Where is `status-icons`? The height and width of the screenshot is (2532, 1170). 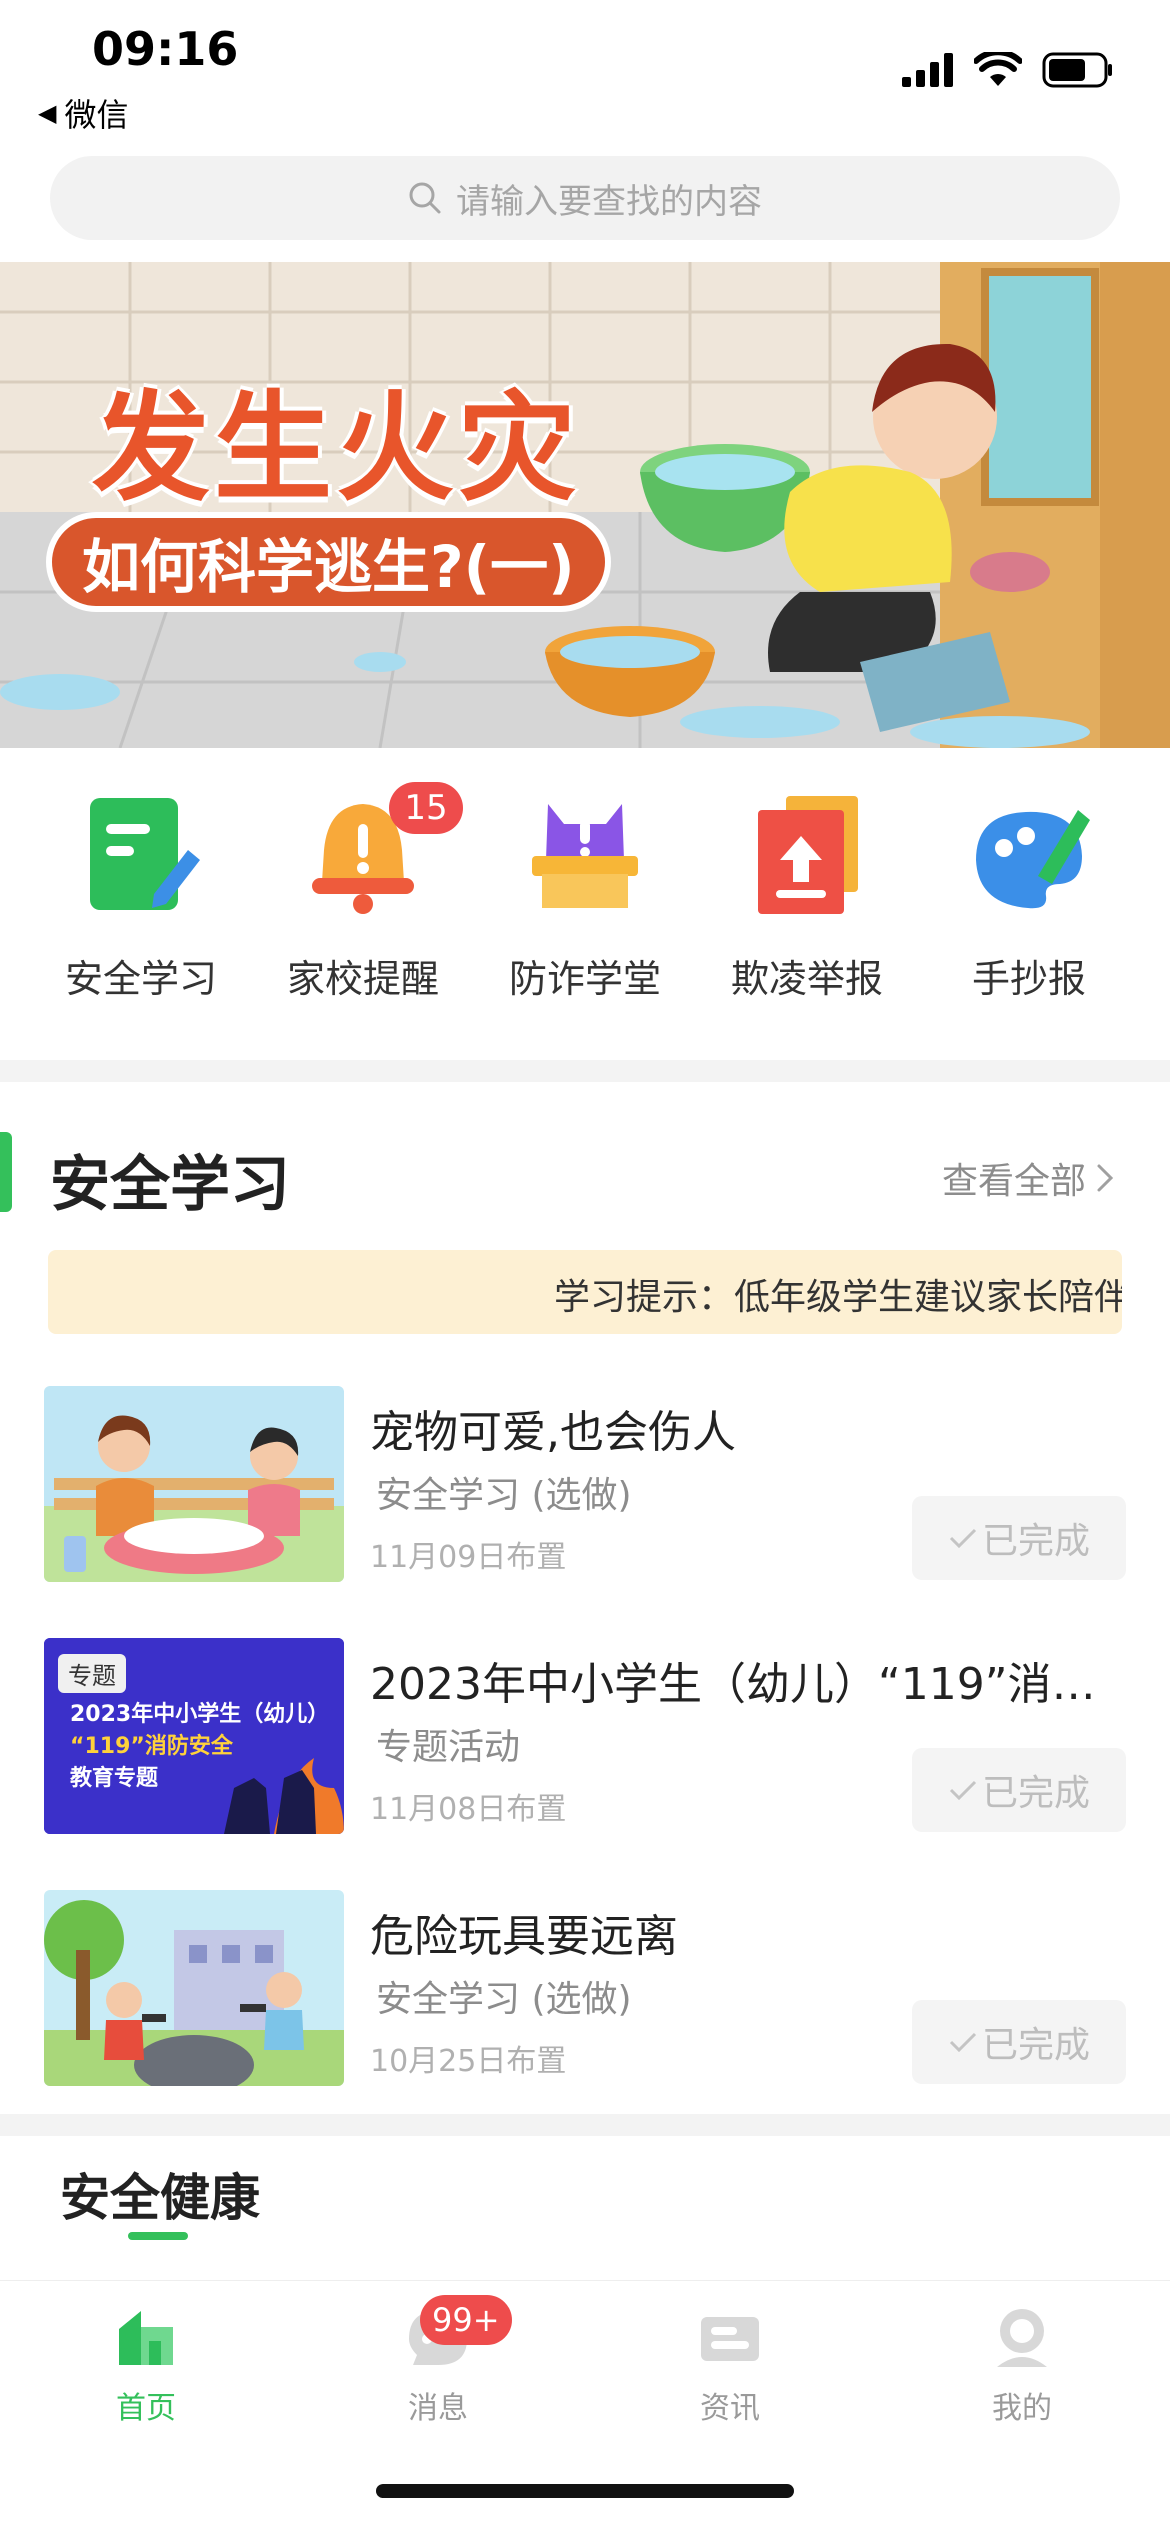
status-icons is located at coordinates (1008, 70).